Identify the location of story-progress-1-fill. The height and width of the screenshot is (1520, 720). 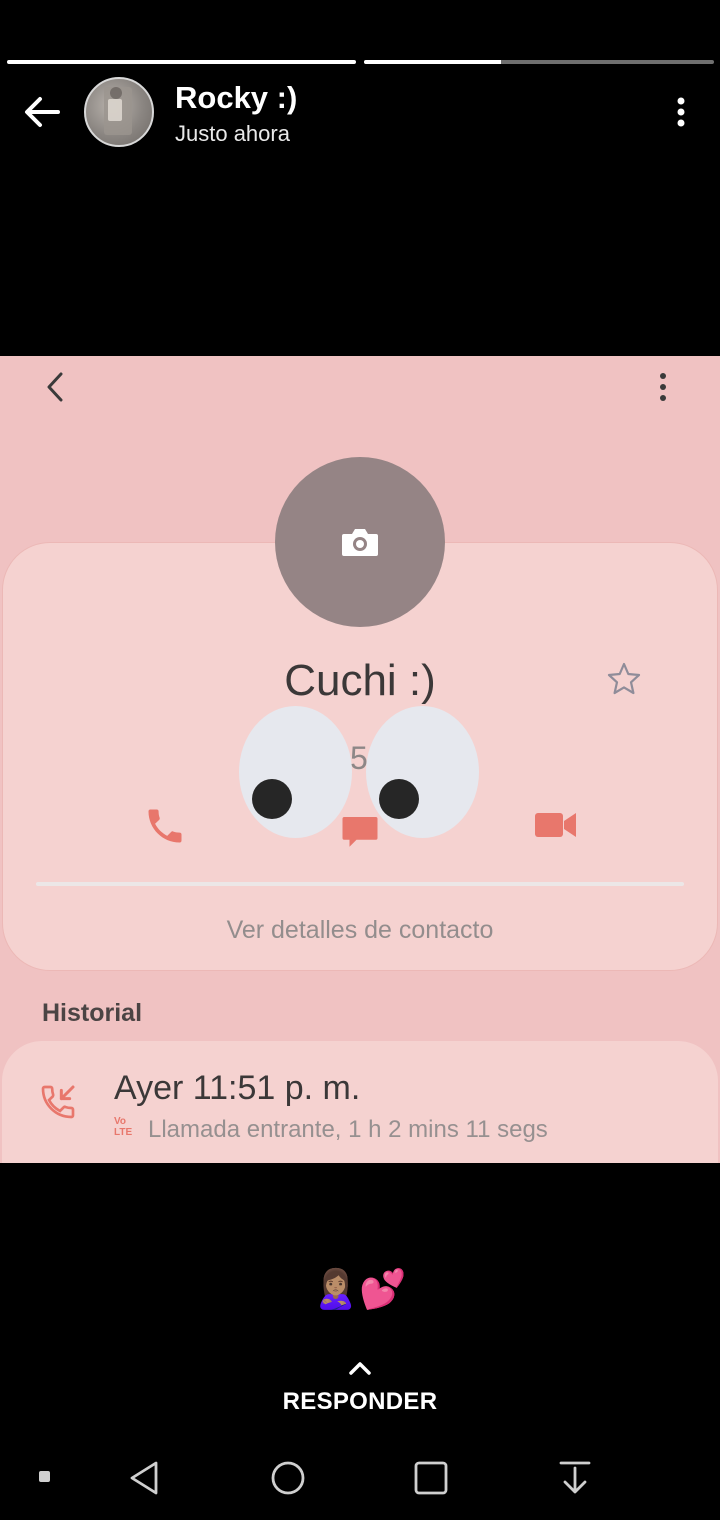
(181, 62).